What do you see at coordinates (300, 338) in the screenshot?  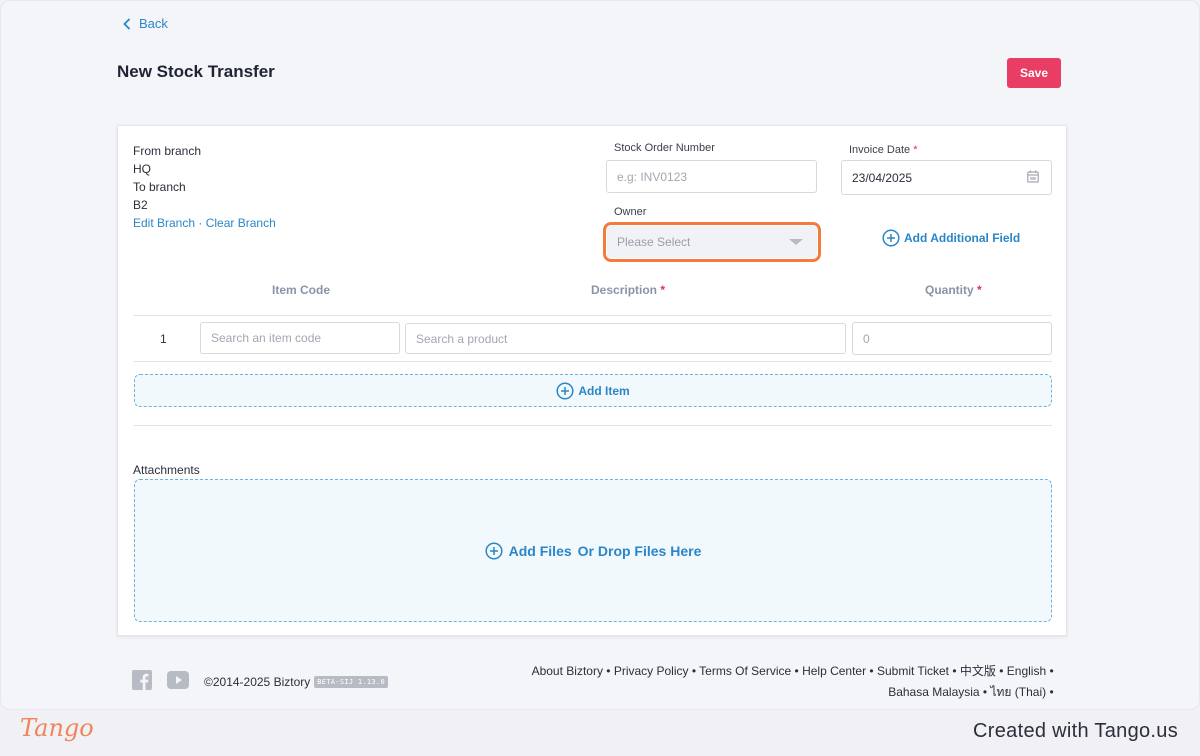 I see `item-code-input: Search an item code` at bounding box center [300, 338].